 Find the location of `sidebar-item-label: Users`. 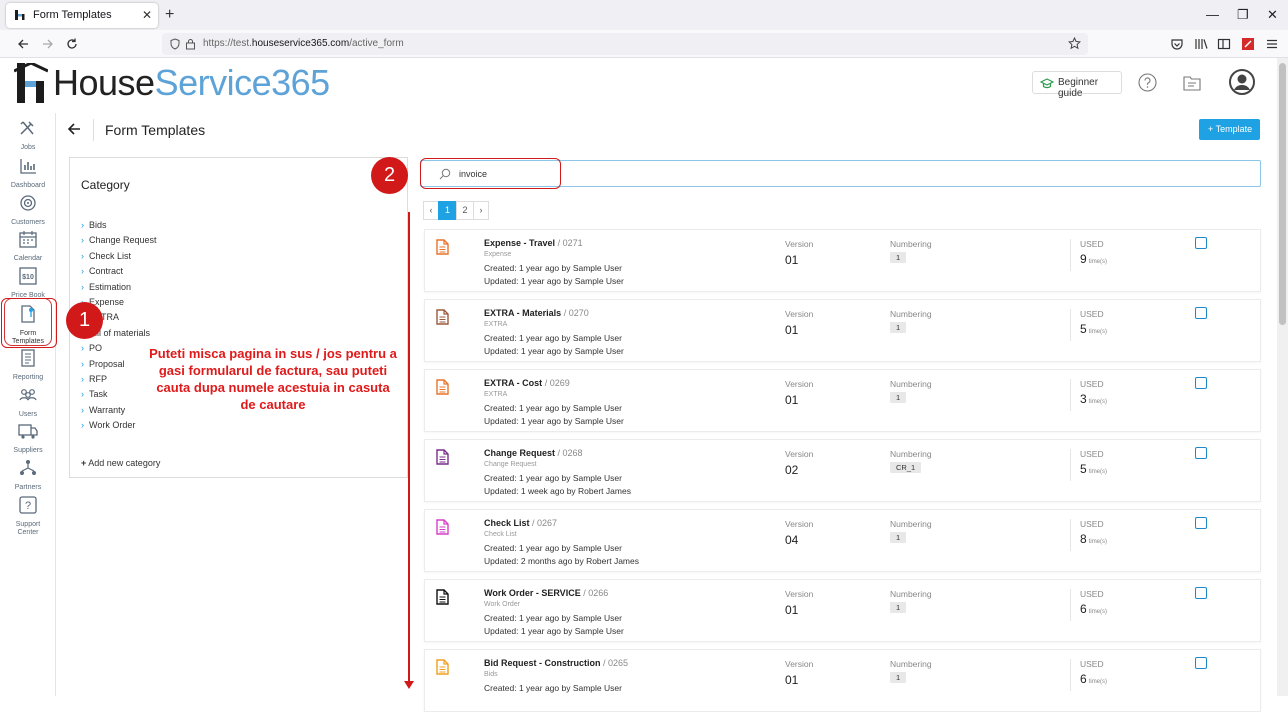

sidebar-item-label: Users is located at coordinates (28, 414).